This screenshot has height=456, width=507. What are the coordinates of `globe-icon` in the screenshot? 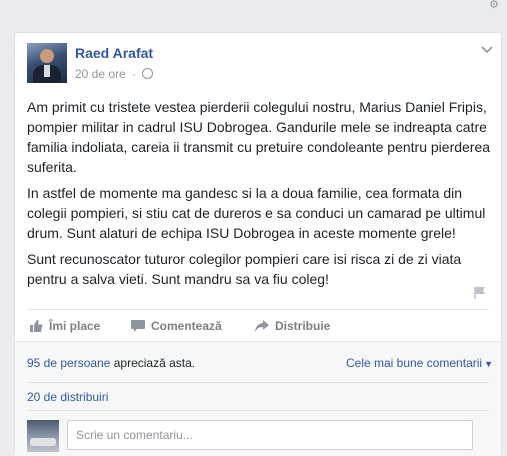 It's located at (148, 73).